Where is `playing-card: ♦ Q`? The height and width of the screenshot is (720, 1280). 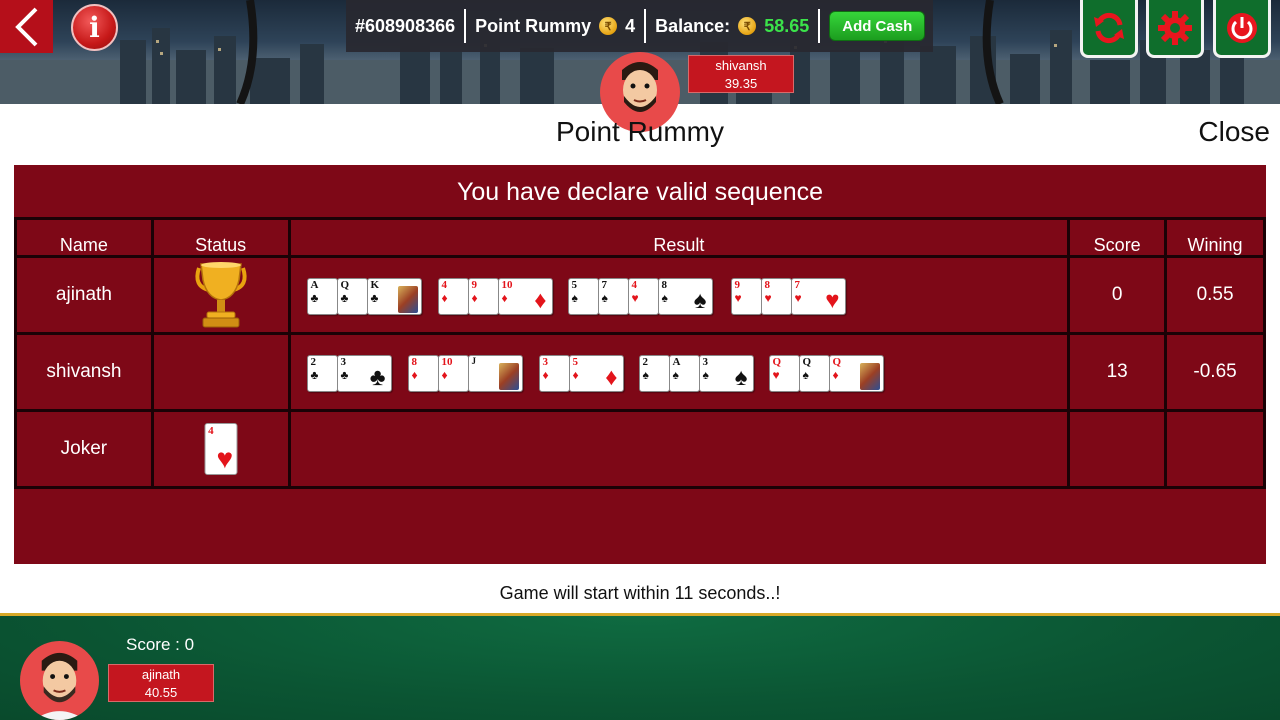 playing-card: ♦ Q is located at coordinates (856, 373).